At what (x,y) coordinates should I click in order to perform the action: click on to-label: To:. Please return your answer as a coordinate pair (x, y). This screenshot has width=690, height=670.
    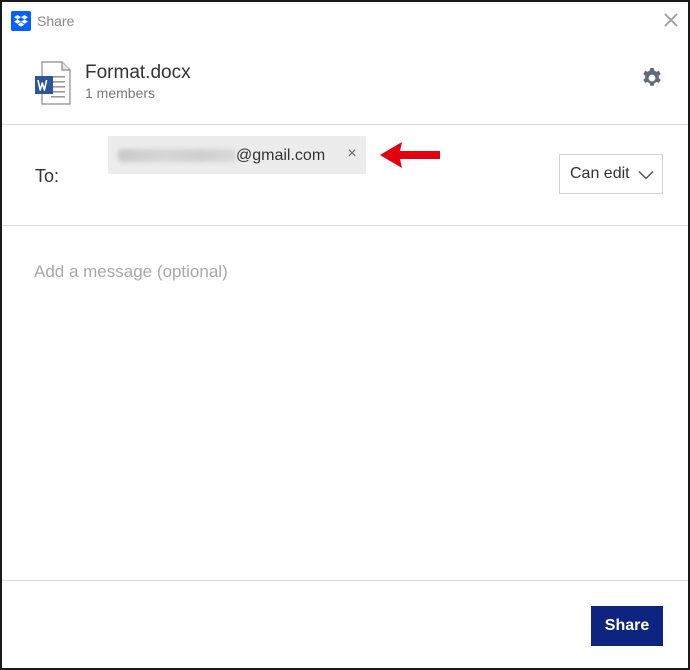
    Looking at the image, I should click on (47, 176).